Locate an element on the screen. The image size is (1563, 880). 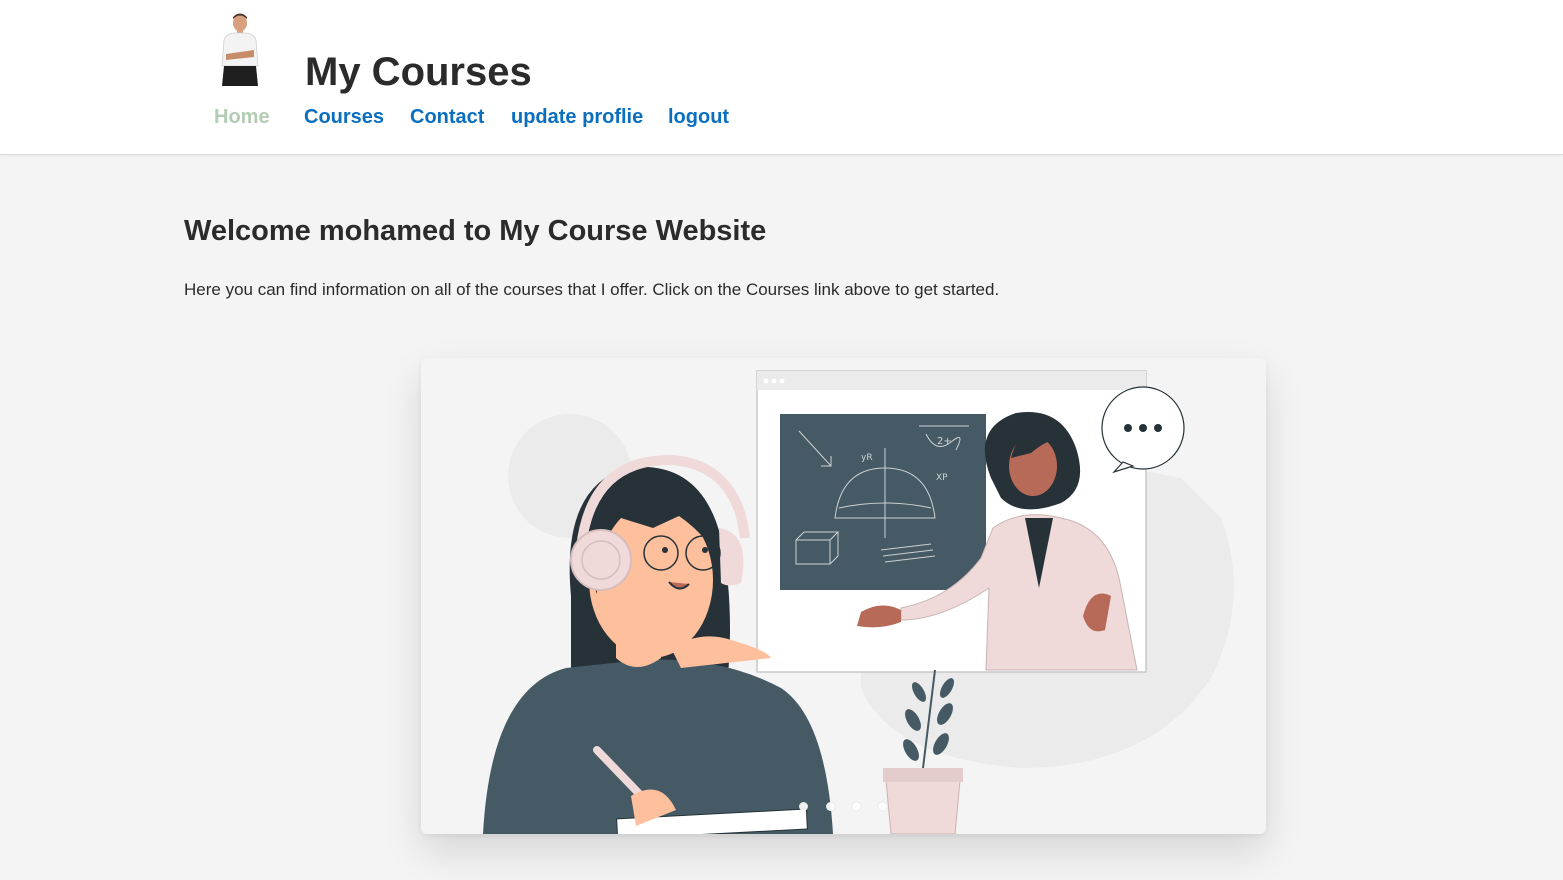
avatar is located at coordinates (240, 49).